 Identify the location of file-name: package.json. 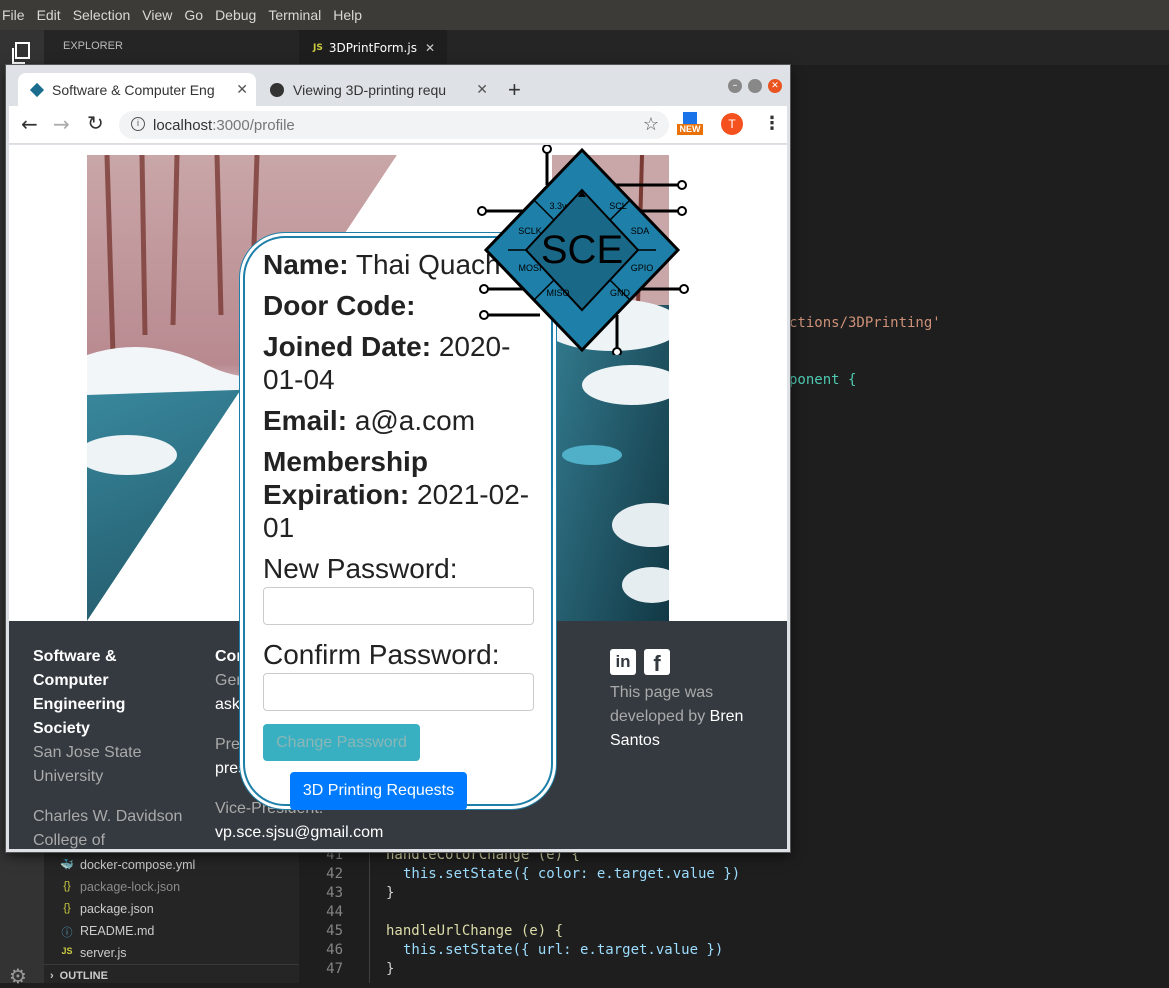
(117, 909).